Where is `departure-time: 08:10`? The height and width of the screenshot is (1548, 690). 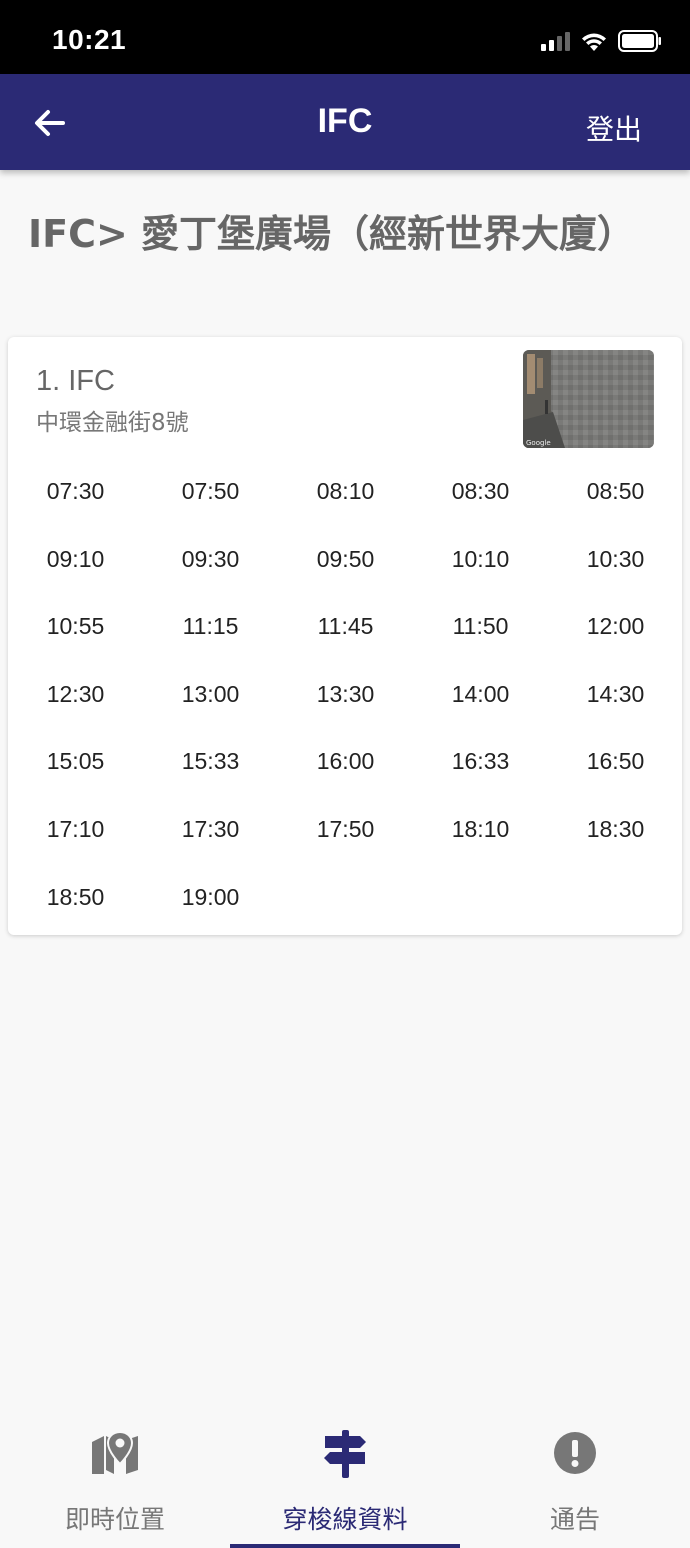 departure-time: 08:10 is located at coordinates (345, 491).